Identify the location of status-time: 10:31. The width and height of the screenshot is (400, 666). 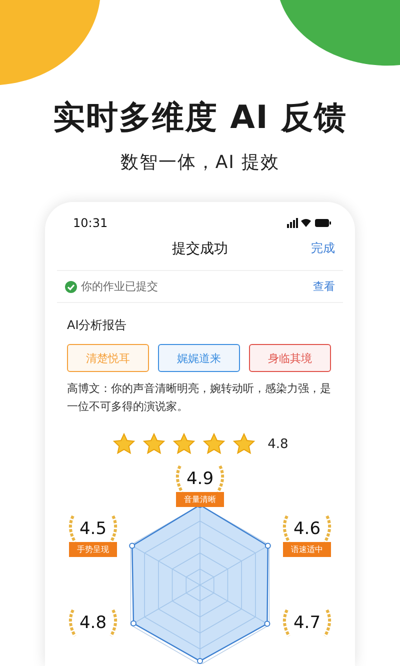
(90, 223).